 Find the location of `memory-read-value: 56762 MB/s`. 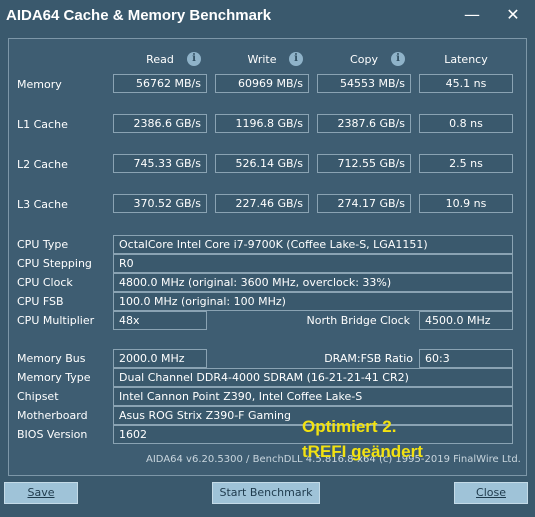

memory-read-value: 56762 MB/s is located at coordinates (160, 83).